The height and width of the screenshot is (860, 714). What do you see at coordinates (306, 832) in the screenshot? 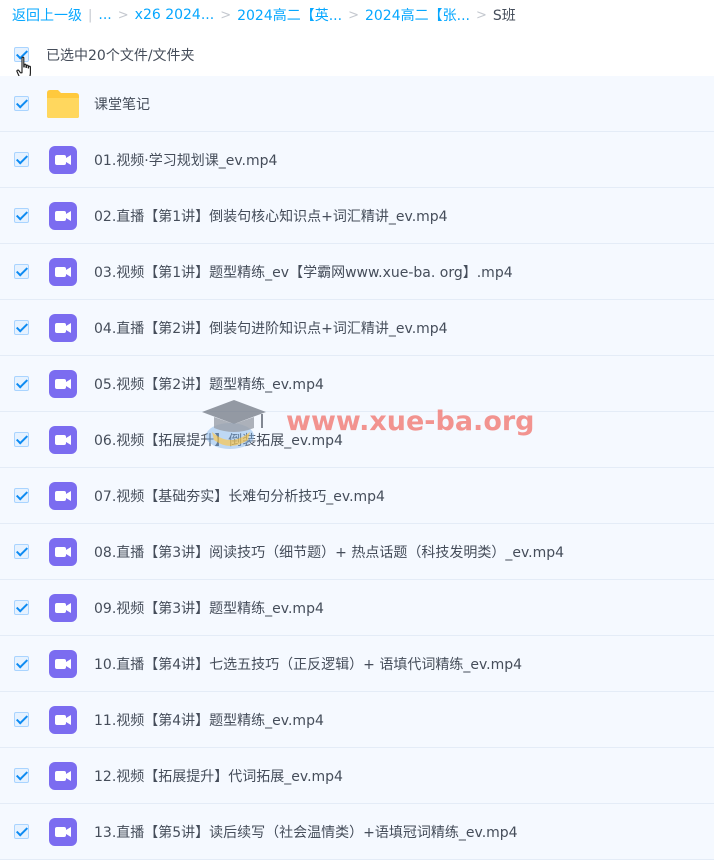
I see `file-name: 13.直播【第5讲】读后续写（社会温情类）+语填冠词精练_ev.mp4` at bounding box center [306, 832].